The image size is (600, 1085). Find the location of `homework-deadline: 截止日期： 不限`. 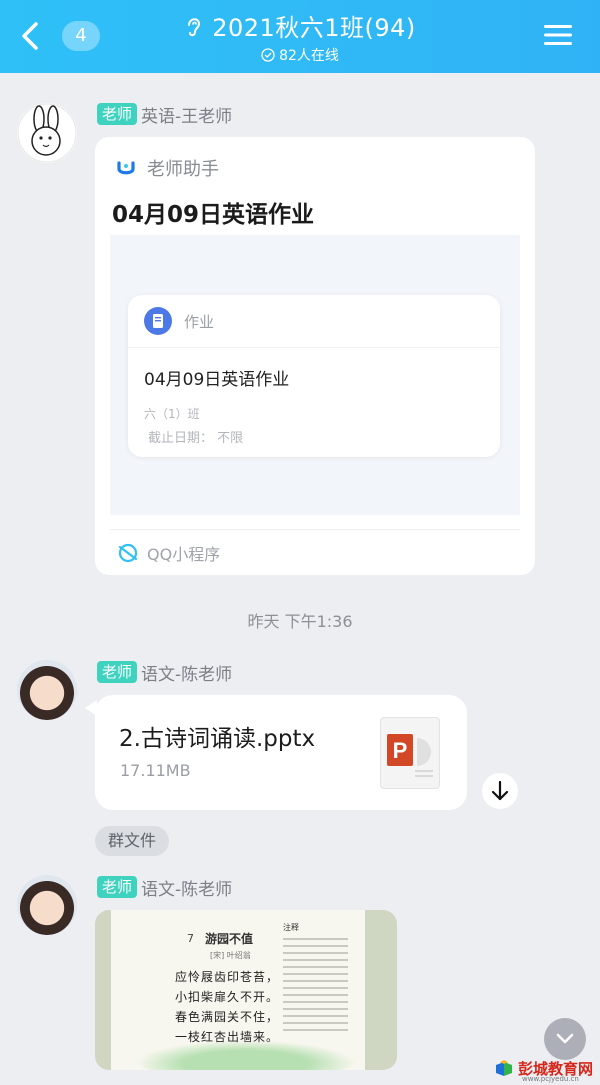

homework-deadline: 截止日期： 不限 is located at coordinates (196, 438).